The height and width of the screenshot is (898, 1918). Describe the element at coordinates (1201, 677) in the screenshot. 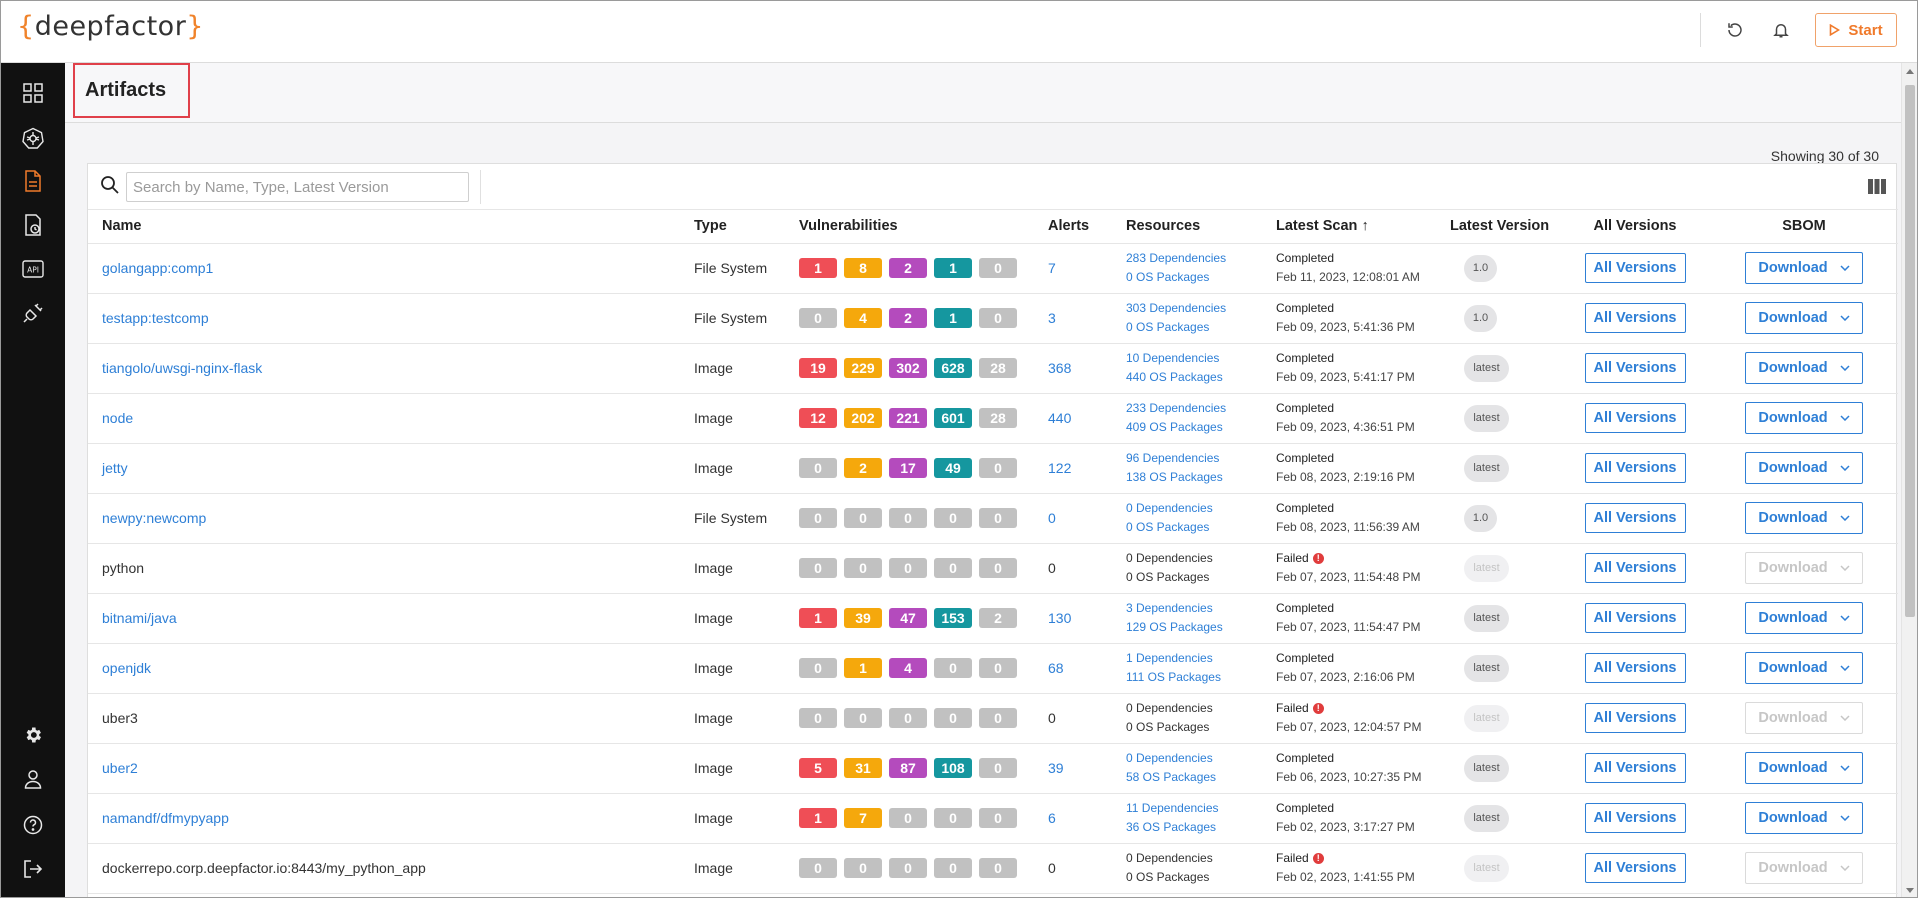

I see `os-packages-link: 111 OS Packages` at that location.